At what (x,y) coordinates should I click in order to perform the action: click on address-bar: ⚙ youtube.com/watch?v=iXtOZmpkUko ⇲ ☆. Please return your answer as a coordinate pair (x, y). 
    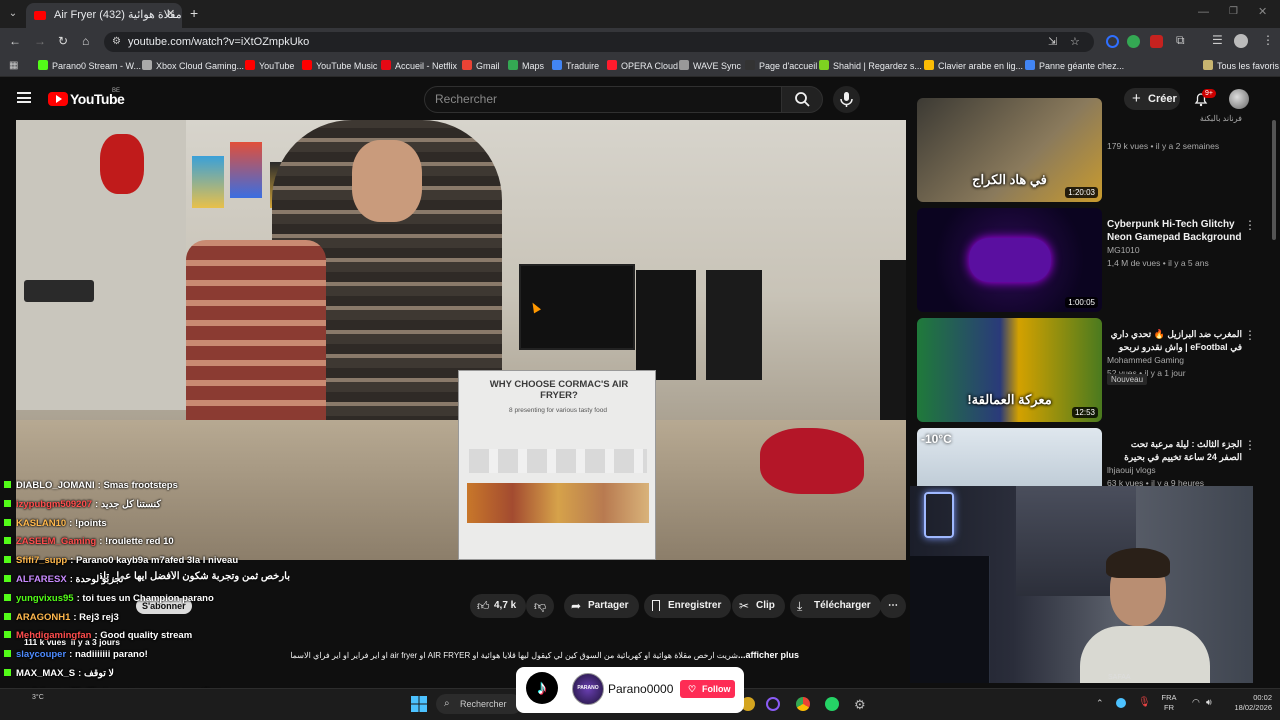
    Looking at the image, I should click on (599, 42).